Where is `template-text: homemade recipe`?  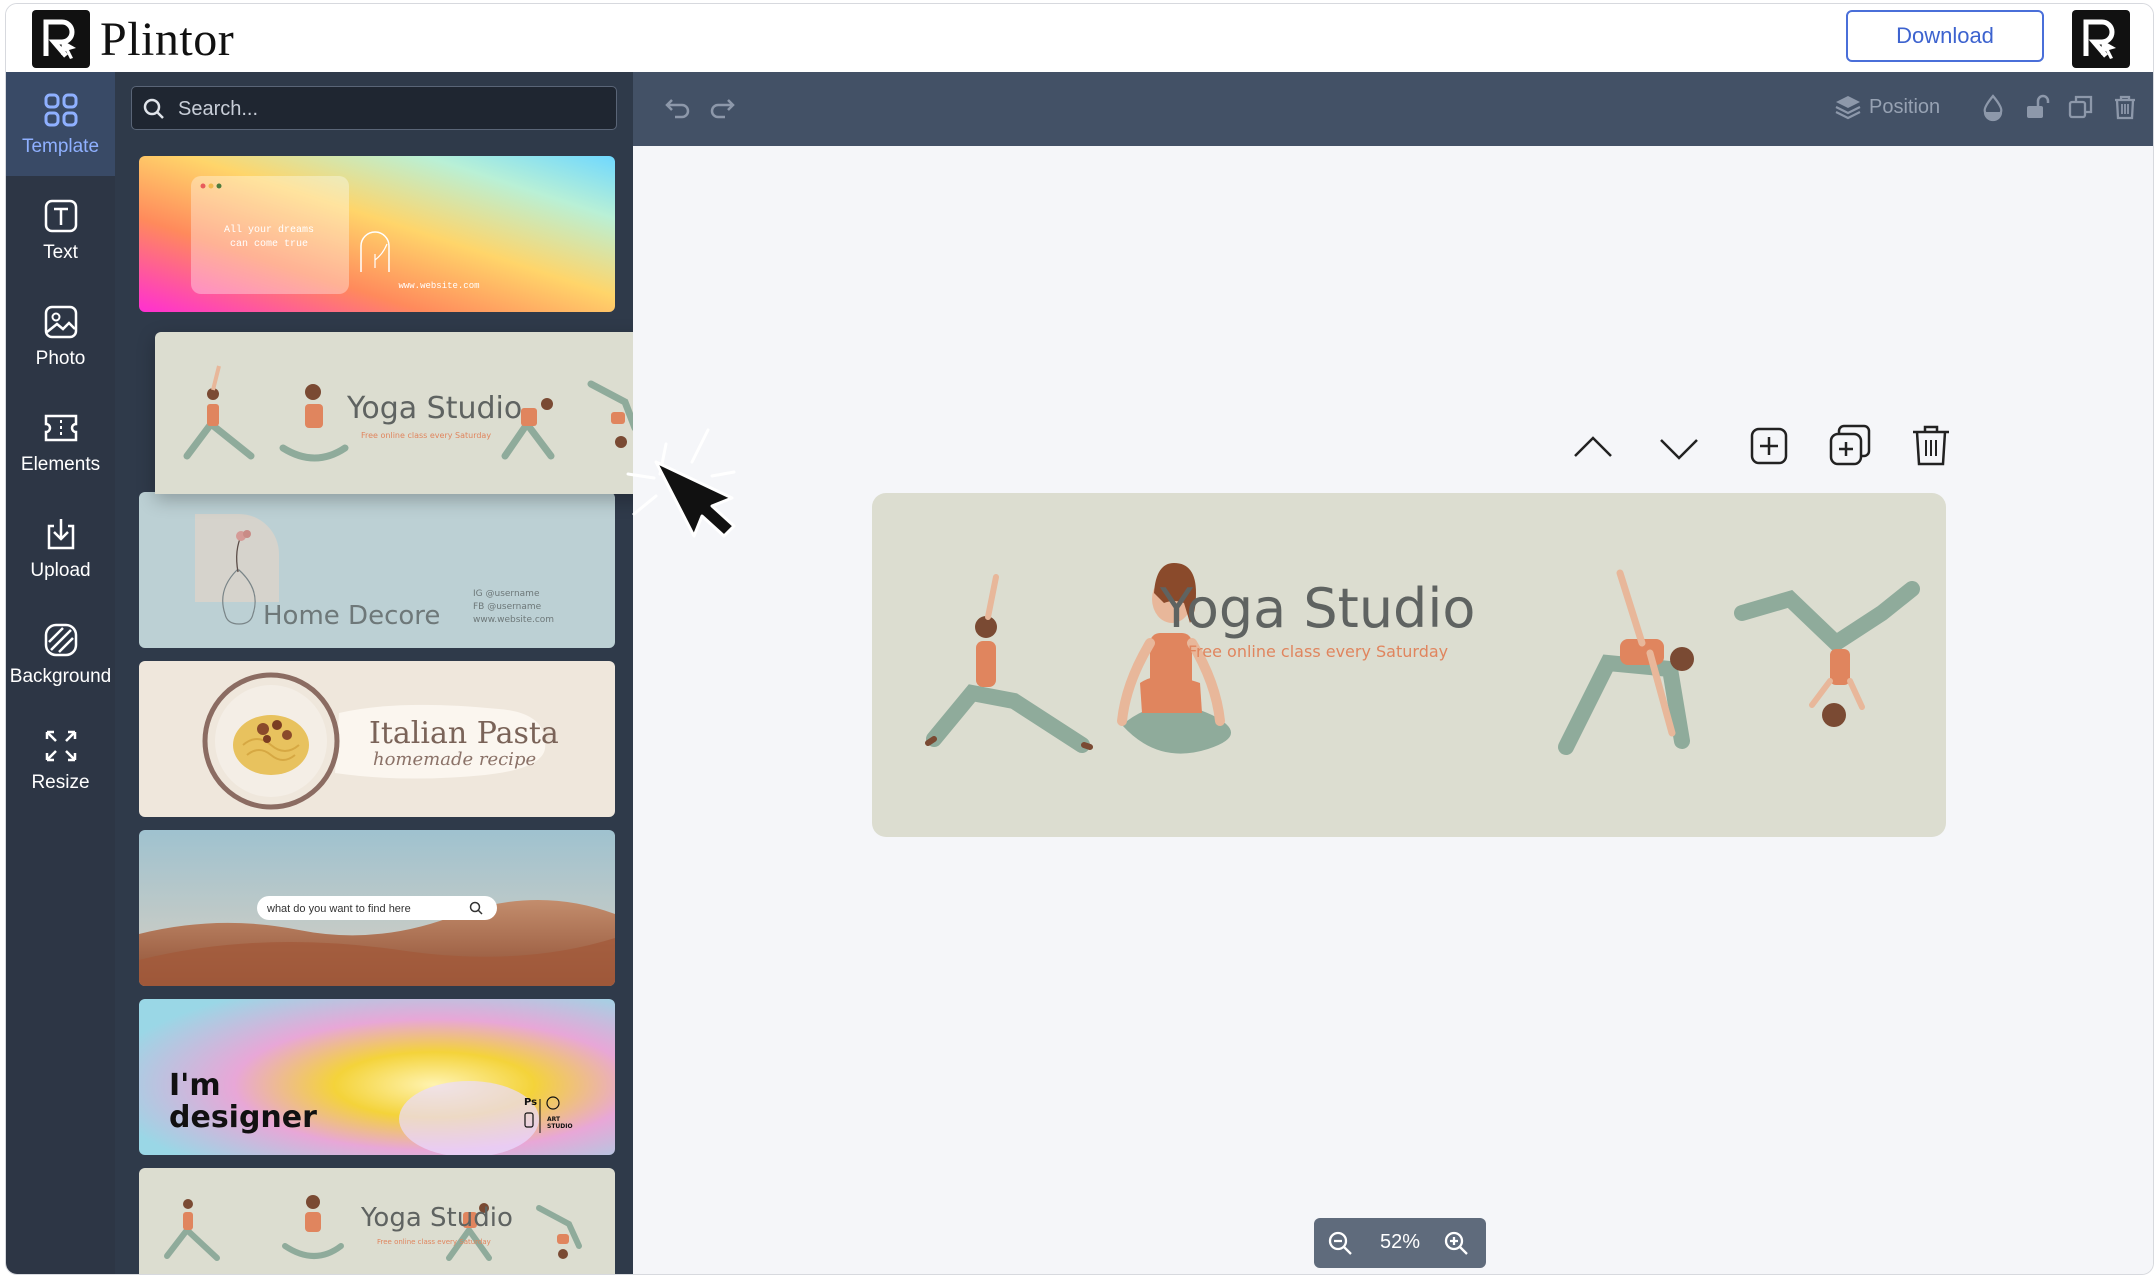
template-text: homemade recipe is located at coordinates (454, 759).